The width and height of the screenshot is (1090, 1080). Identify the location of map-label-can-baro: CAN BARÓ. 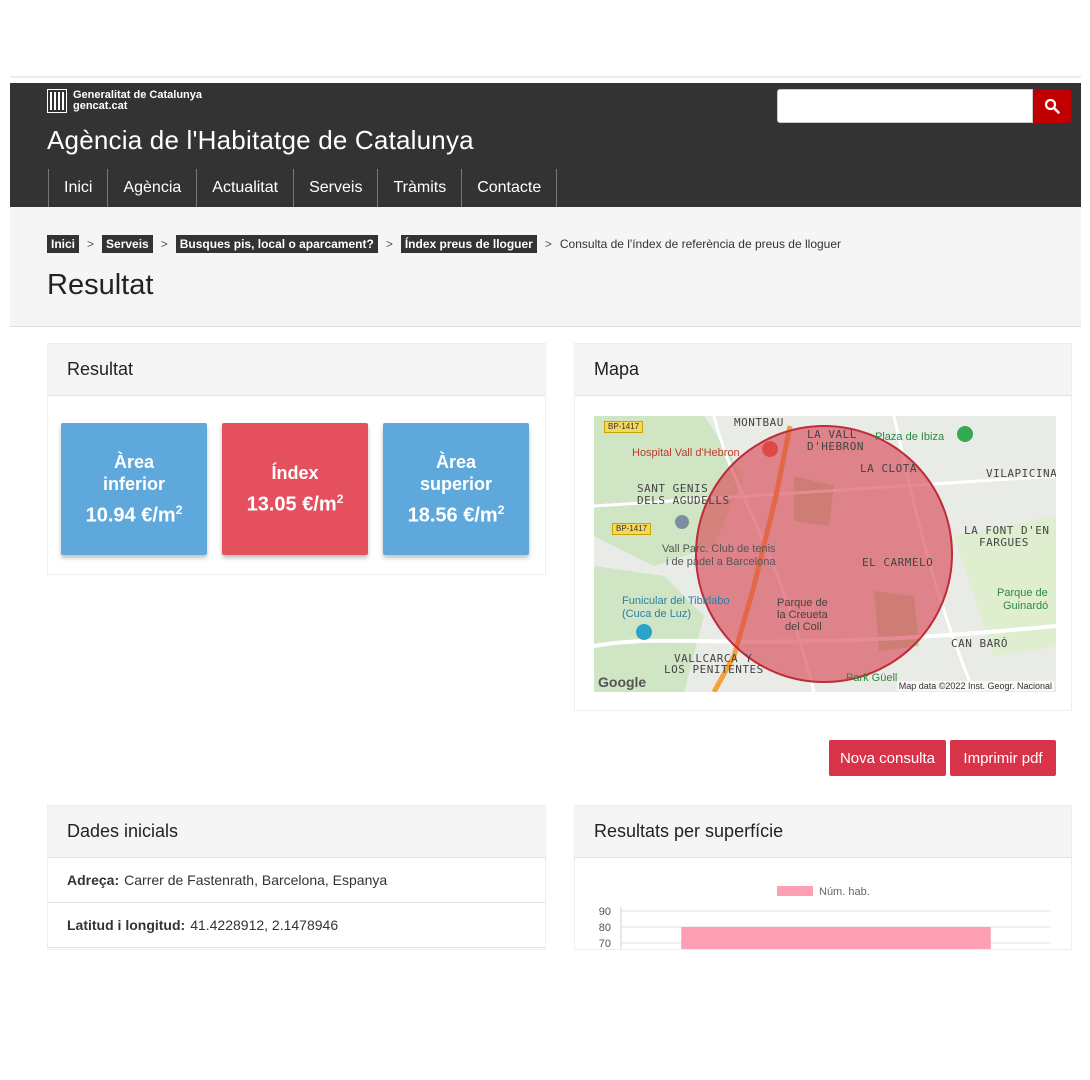
(979, 643).